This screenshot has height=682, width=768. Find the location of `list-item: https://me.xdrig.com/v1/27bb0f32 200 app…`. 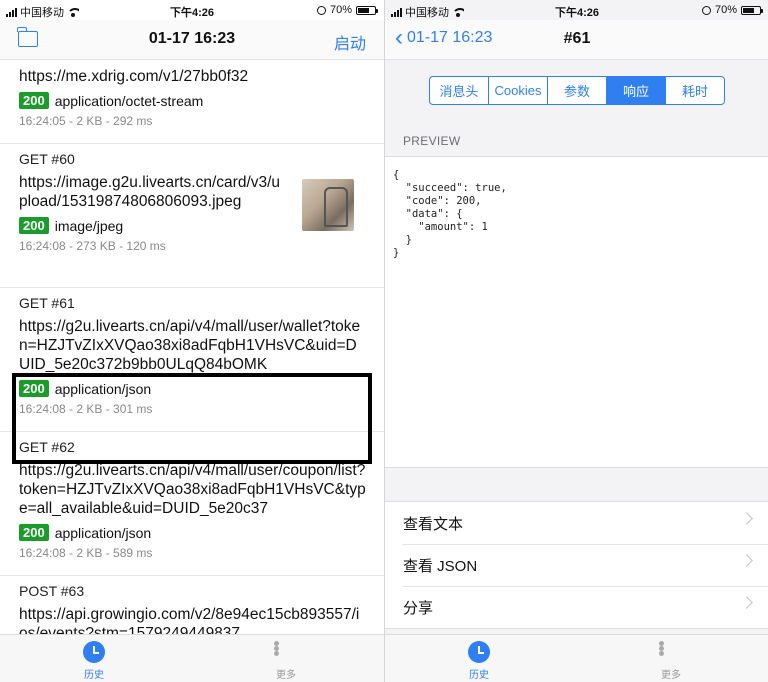

list-item: https://me.xdrig.com/v1/27bb0f32 200 app… is located at coordinates (192, 105).